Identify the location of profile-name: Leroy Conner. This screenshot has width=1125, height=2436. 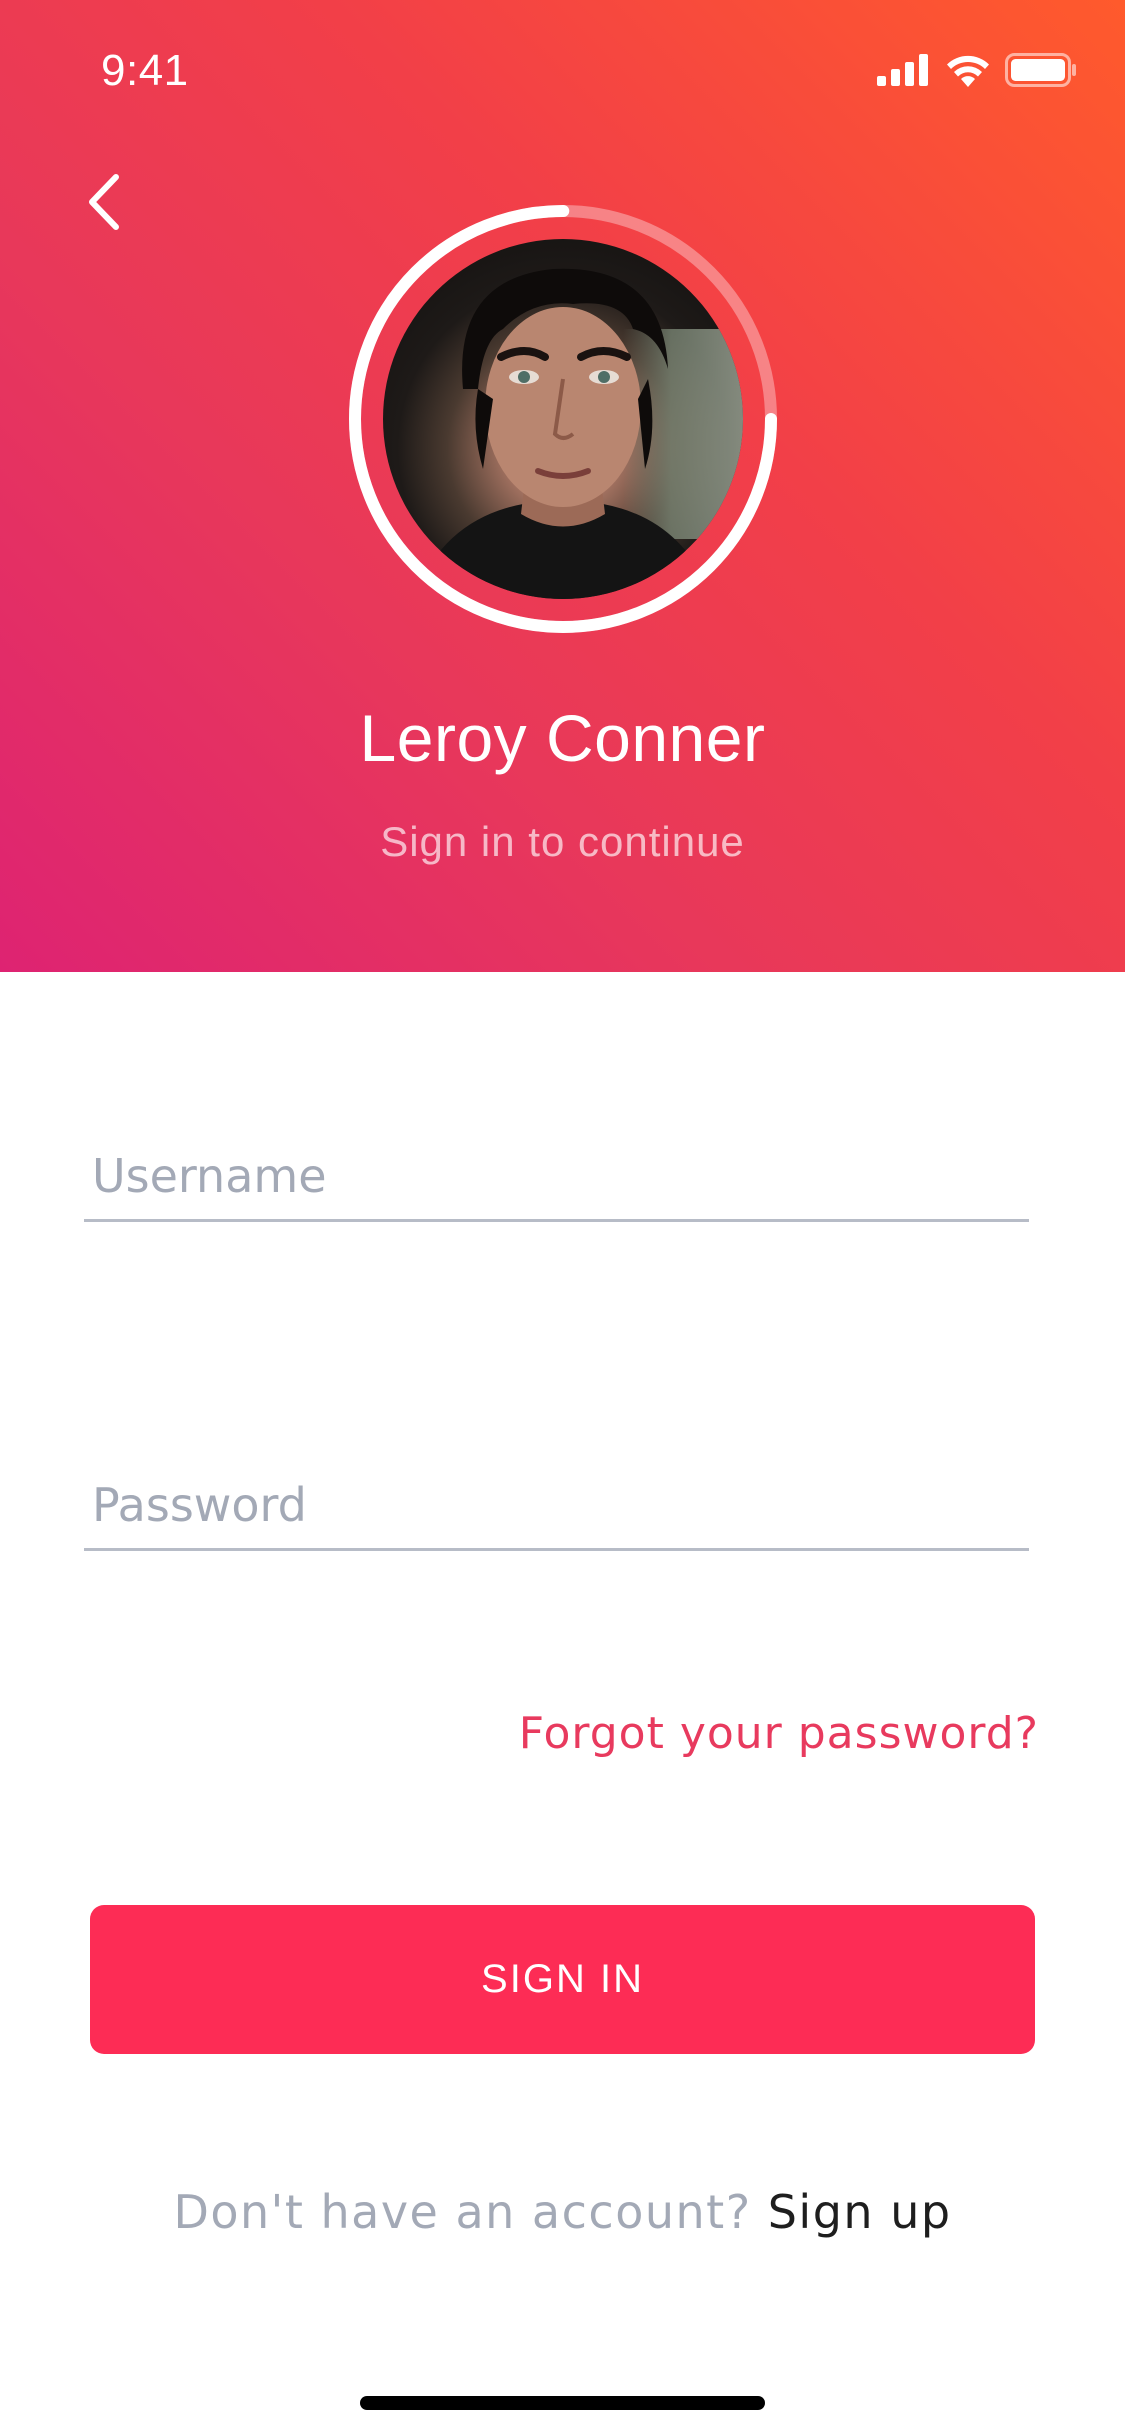
(562, 738).